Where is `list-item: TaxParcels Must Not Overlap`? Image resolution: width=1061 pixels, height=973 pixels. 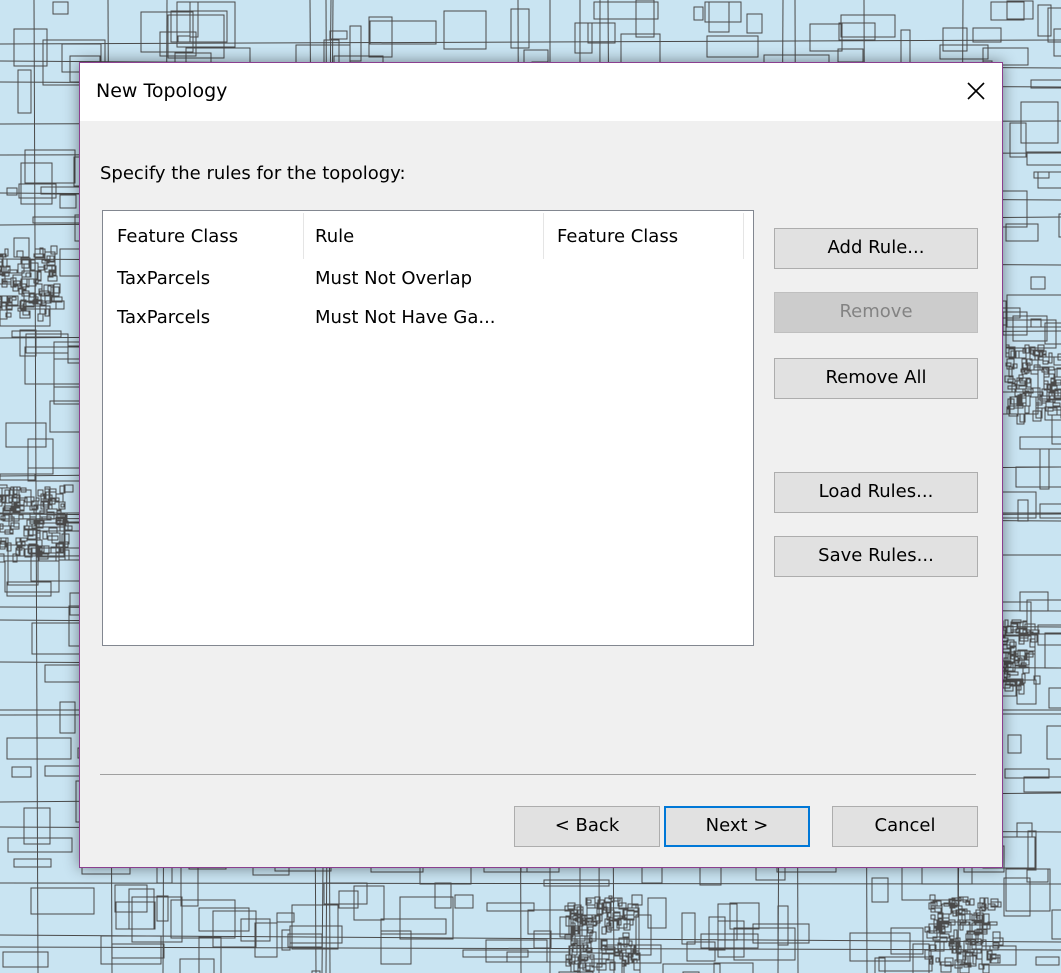 list-item: TaxParcels Must Not Overlap is located at coordinates (428, 288).